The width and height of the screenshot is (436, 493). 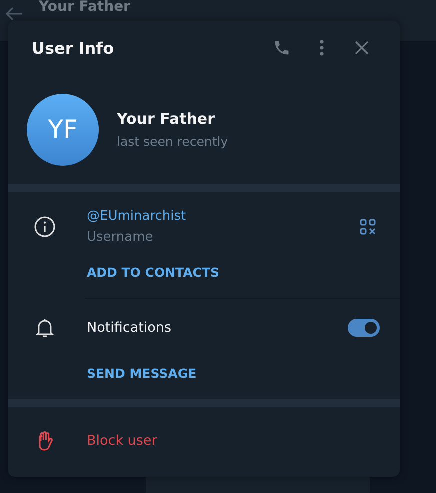 I want to click on block-user-button: Block user, so click(x=122, y=441).